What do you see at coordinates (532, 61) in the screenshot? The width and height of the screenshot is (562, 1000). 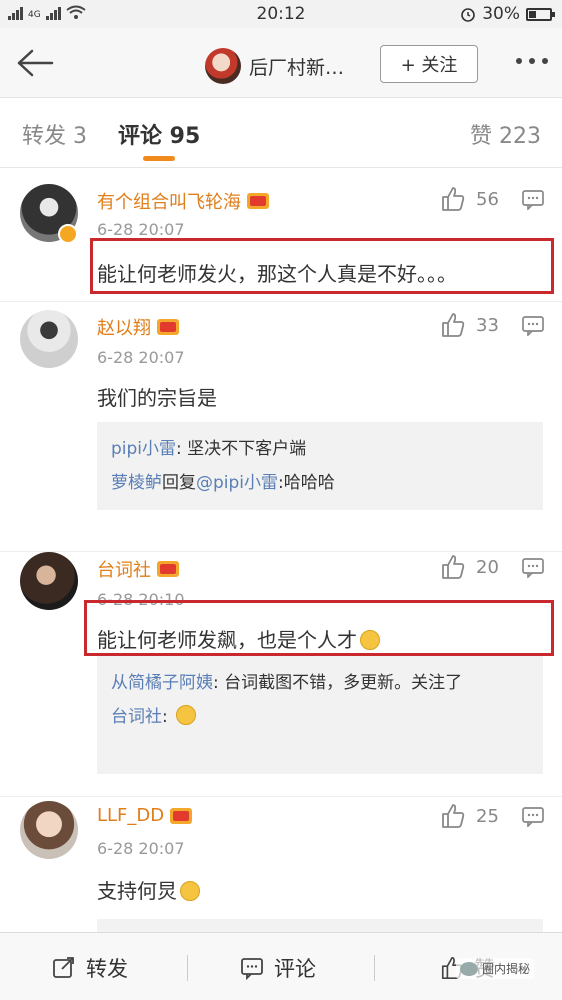 I see `more-options-icon` at bounding box center [532, 61].